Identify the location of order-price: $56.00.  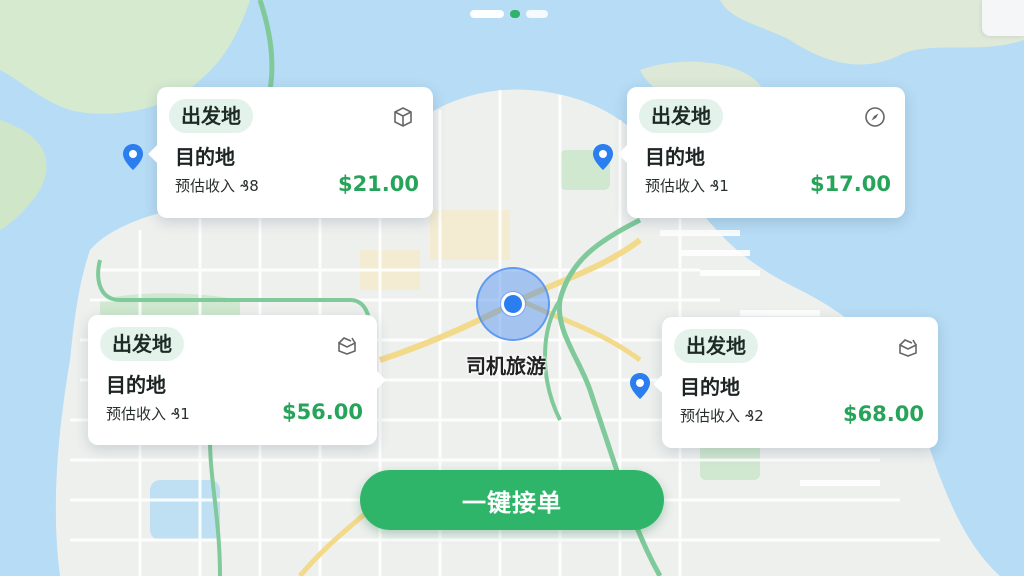
(322, 412).